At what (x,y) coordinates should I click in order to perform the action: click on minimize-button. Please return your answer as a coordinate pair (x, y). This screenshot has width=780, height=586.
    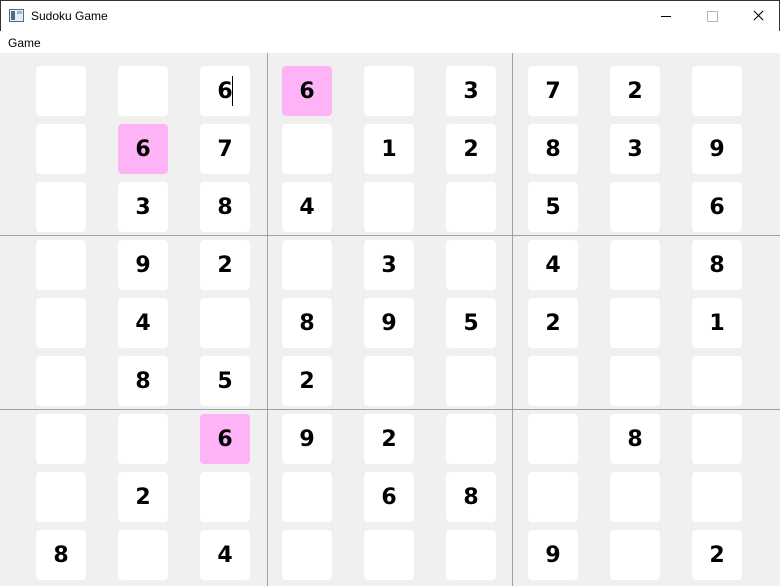
    Looking at the image, I should click on (666, 16).